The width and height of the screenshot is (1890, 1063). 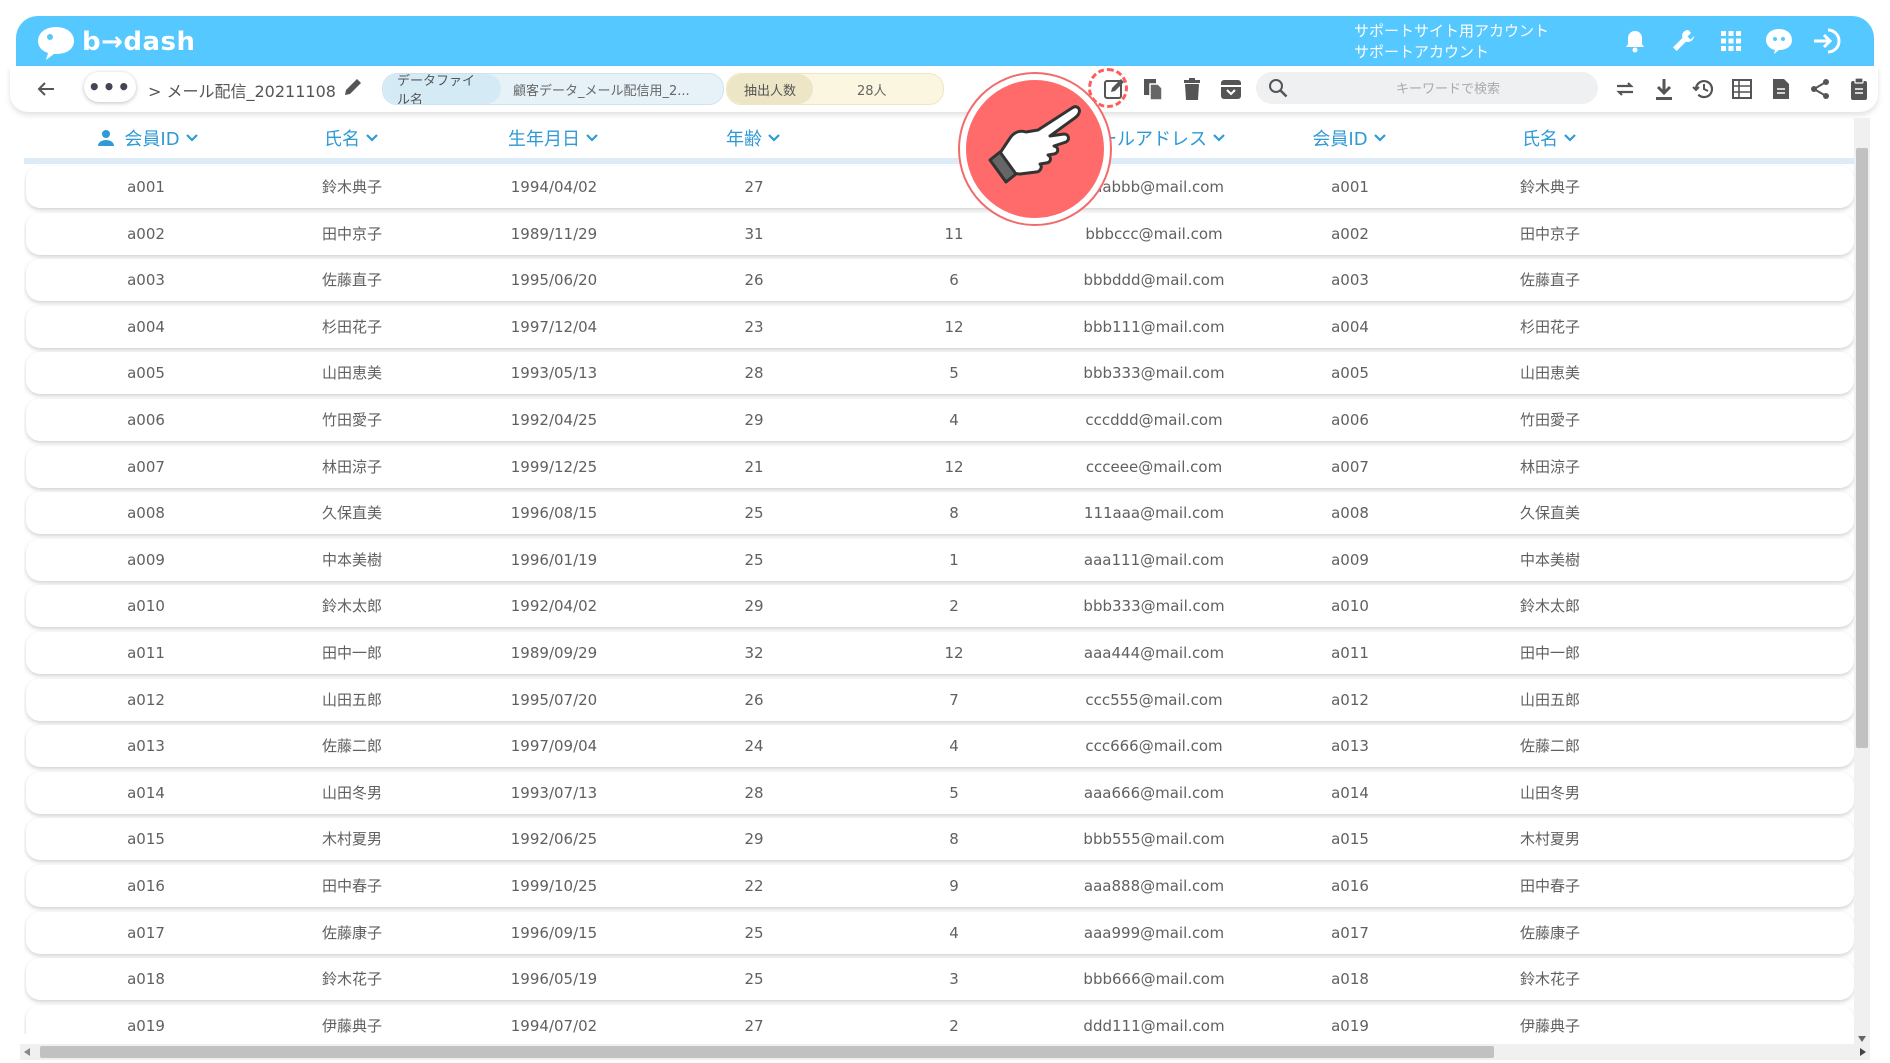 What do you see at coordinates (1859, 89) in the screenshot?
I see `clipboard-icon` at bounding box center [1859, 89].